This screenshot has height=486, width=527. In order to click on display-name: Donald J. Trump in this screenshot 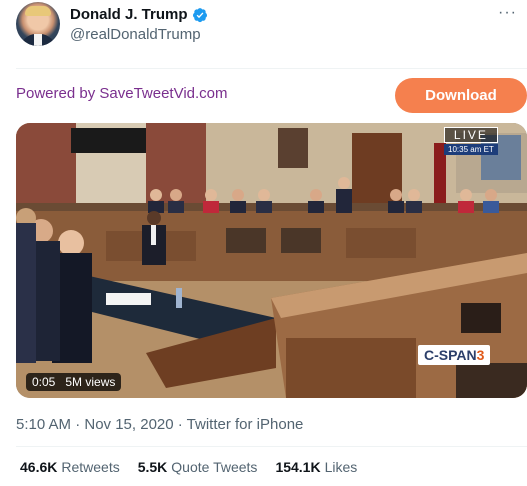, I will do `click(129, 14)`.